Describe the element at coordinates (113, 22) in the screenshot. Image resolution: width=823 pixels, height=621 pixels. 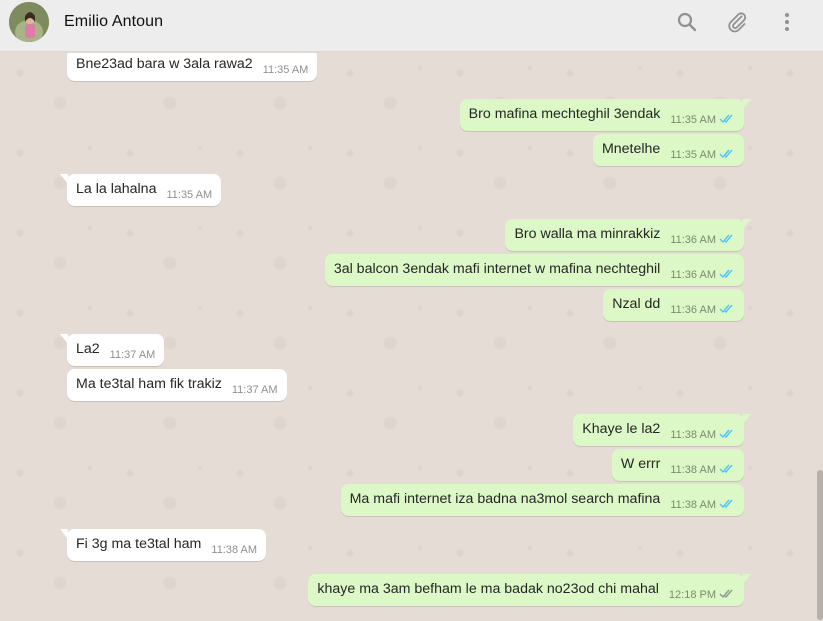
I see `contact-name: Emilio Antoun` at that location.